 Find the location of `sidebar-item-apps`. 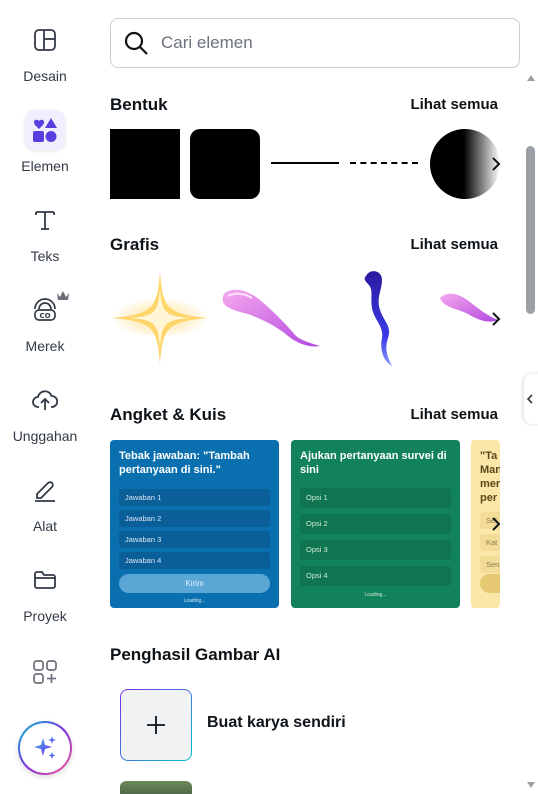

sidebar-item-apps is located at coordinates (45, 660).